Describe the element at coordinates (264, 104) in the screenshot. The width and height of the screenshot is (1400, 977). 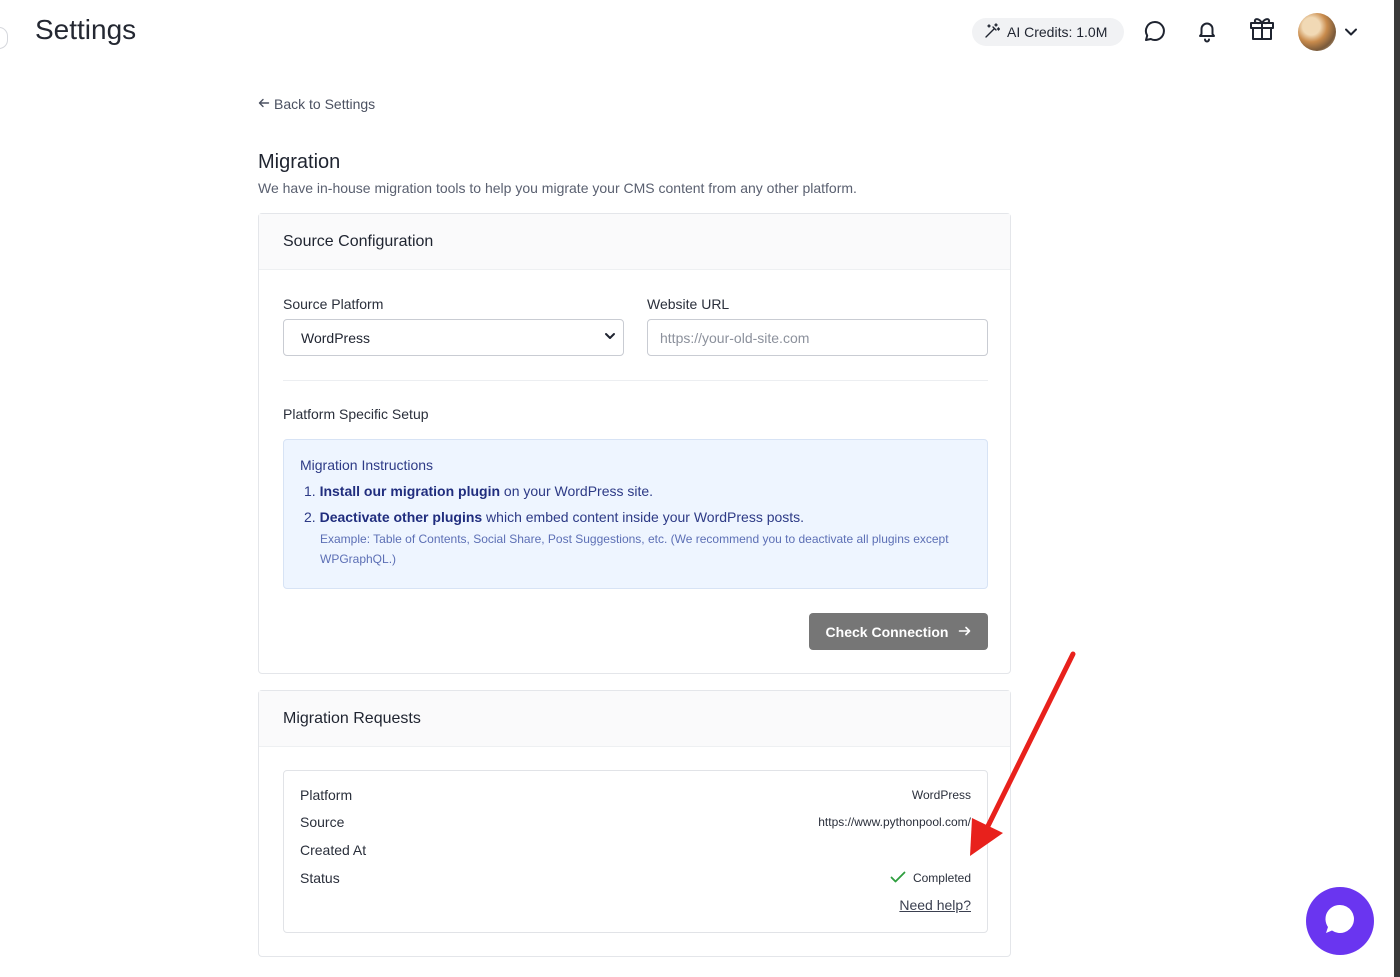
I see `arrow-left-icon` at that location.